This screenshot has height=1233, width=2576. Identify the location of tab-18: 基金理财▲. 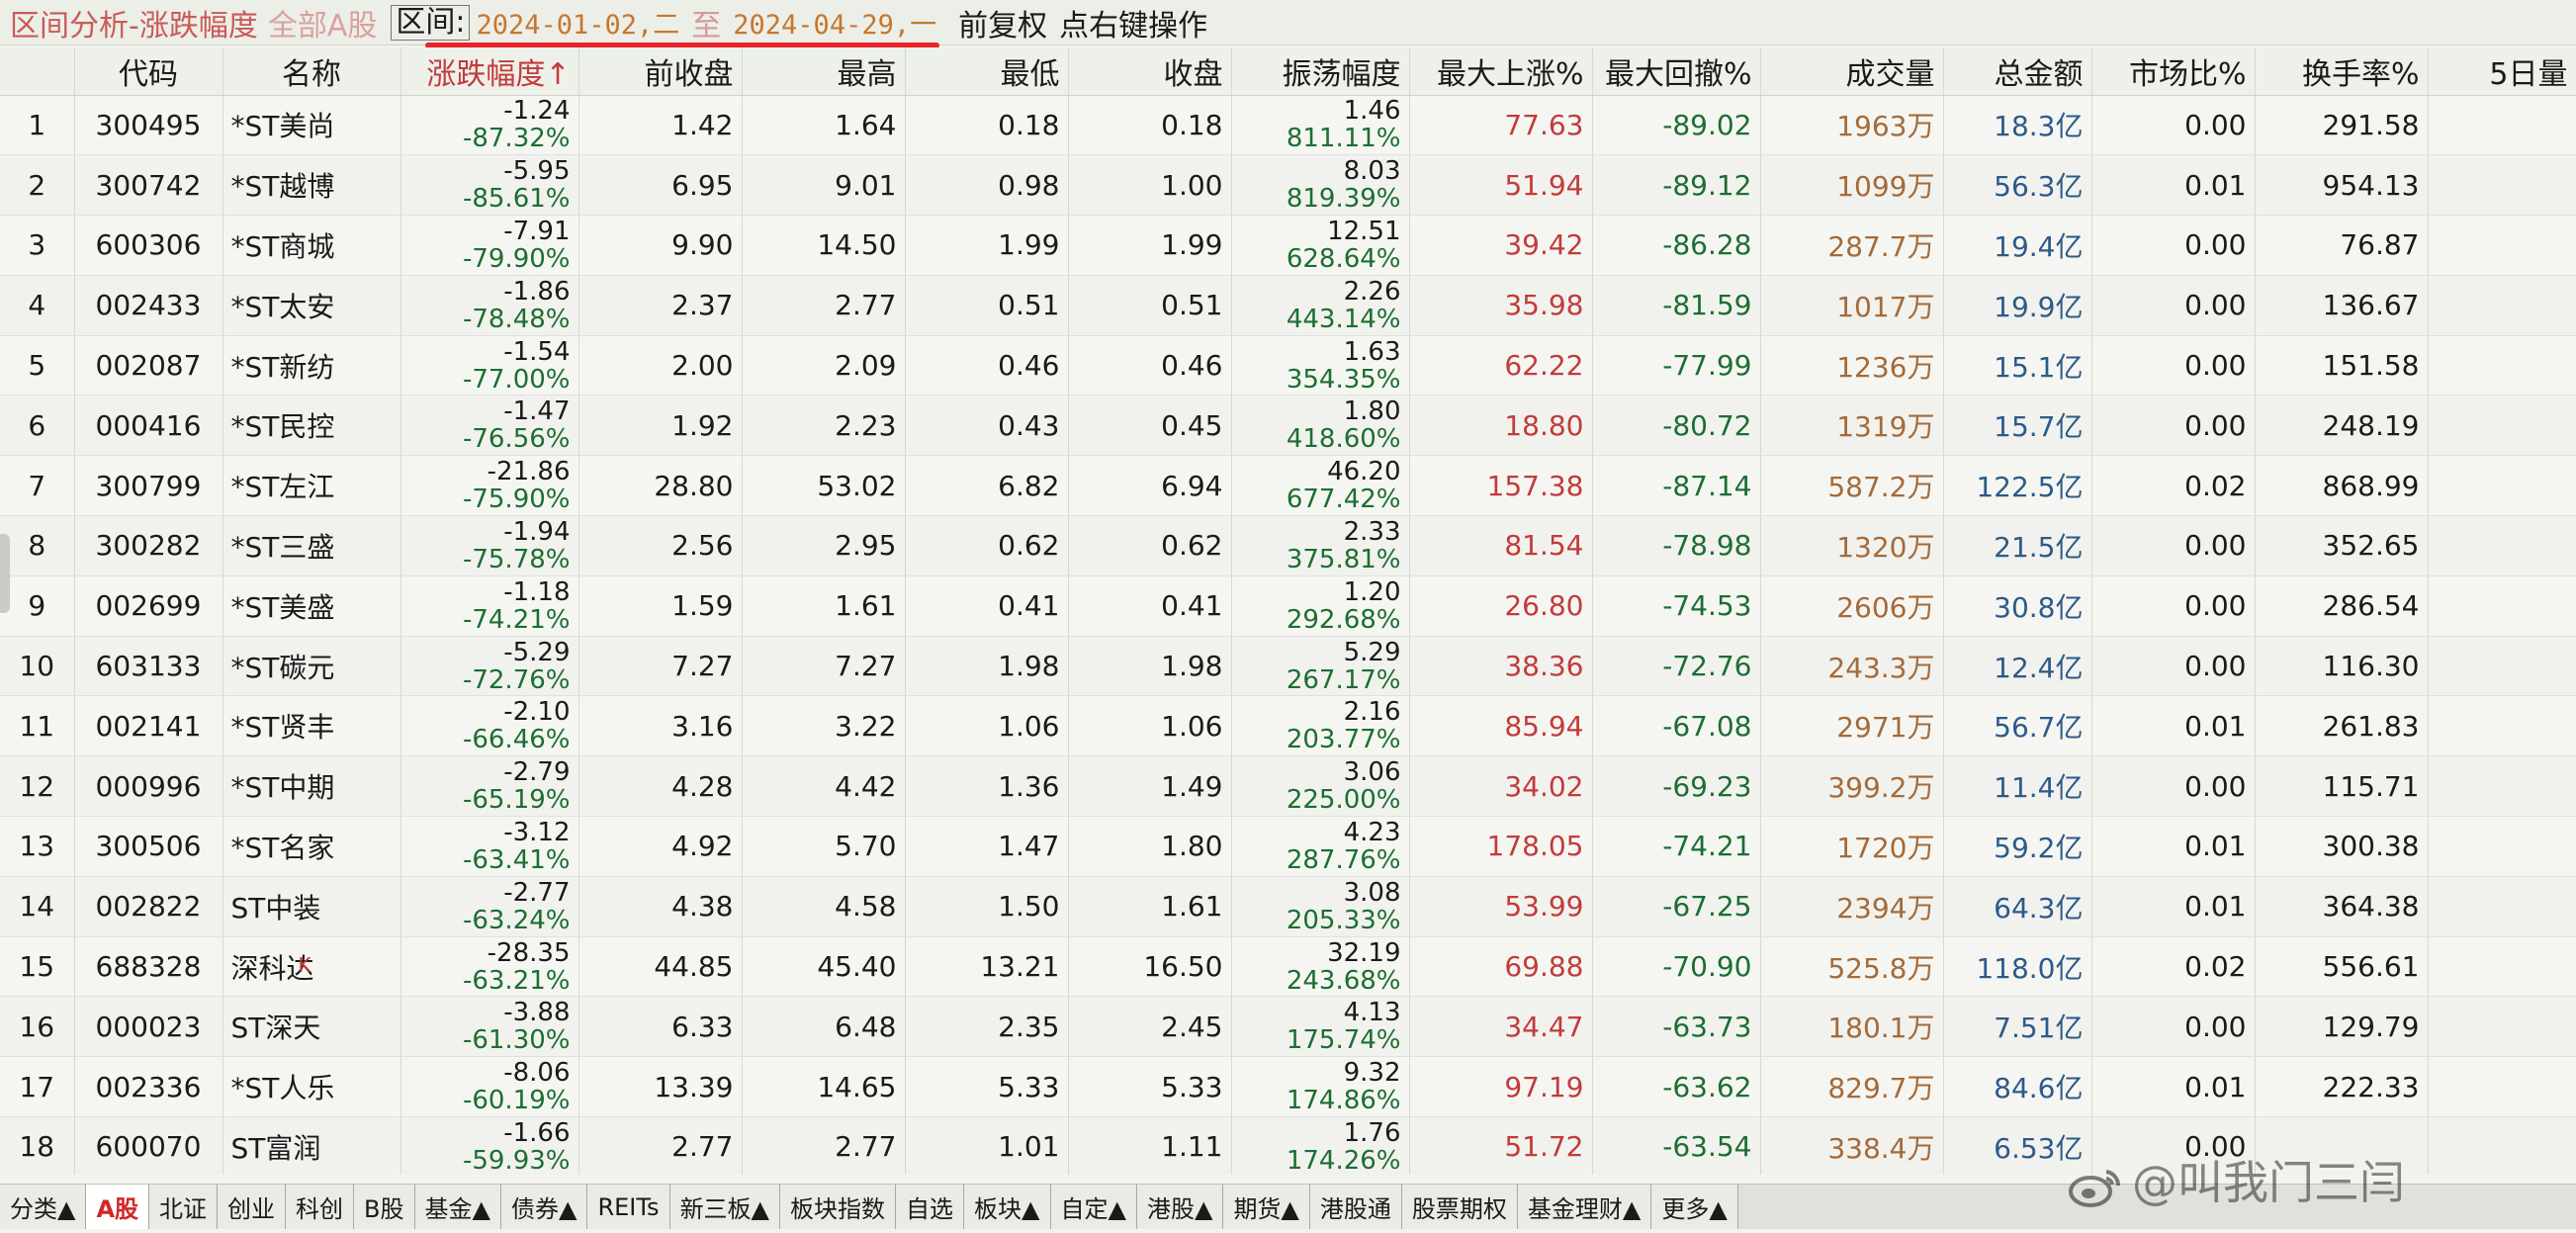
(1584, 1207).